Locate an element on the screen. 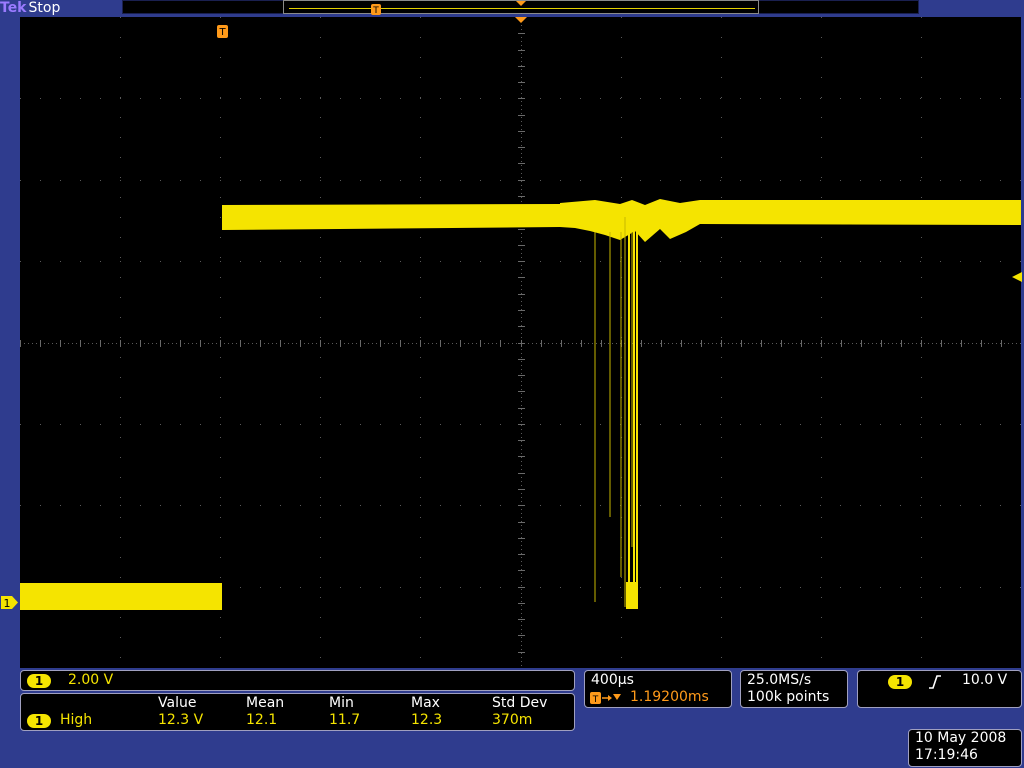 The height and width of the screenshot is (768, 1024). brand-status: Tek Stop is located at coordinates (30, 8).